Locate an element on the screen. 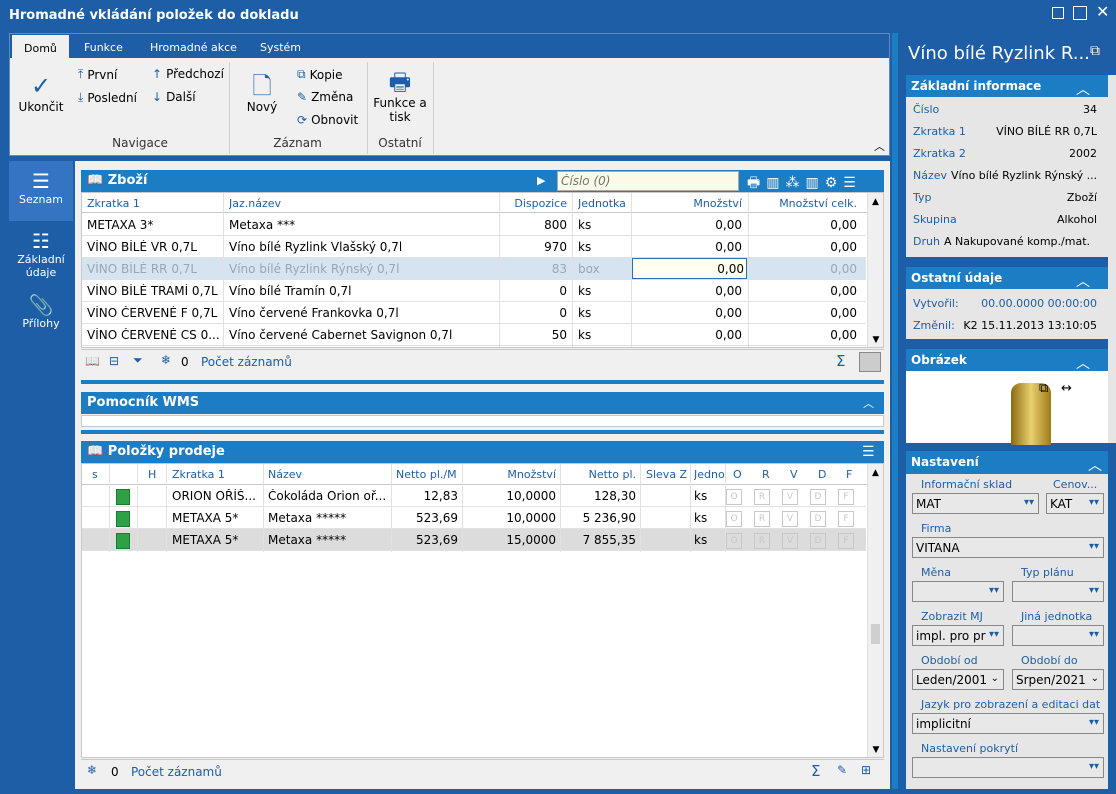 Image resolution: width=1116 pixels, height=794 pixels. tab-funkce: Funkce is located at coordinates (103, 46).